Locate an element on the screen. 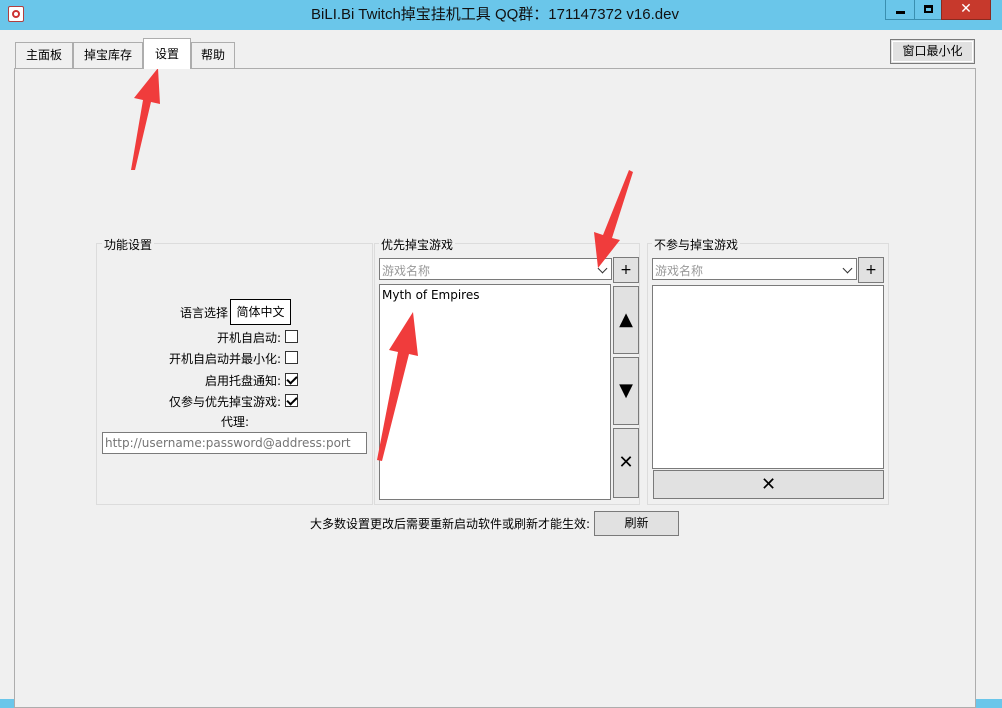  tray-notify-checkbox is located at coordinates (291, 379).